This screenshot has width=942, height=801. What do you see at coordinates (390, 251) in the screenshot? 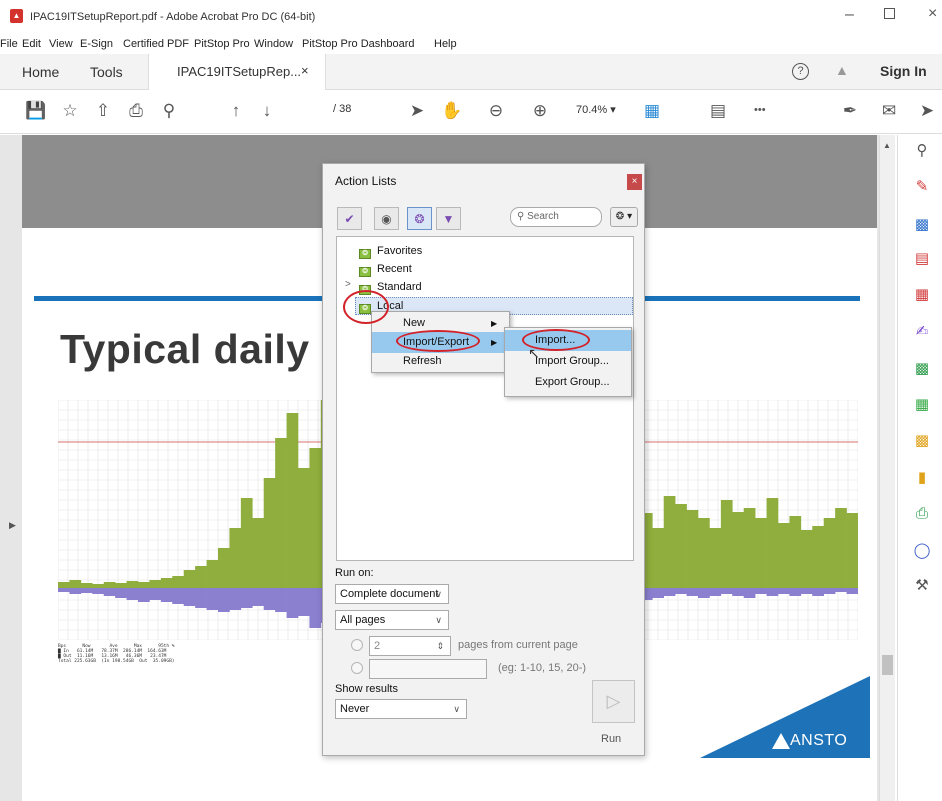
I see `tree-node-favorites: ❂ Favorites` at bounding box center [390, 251].